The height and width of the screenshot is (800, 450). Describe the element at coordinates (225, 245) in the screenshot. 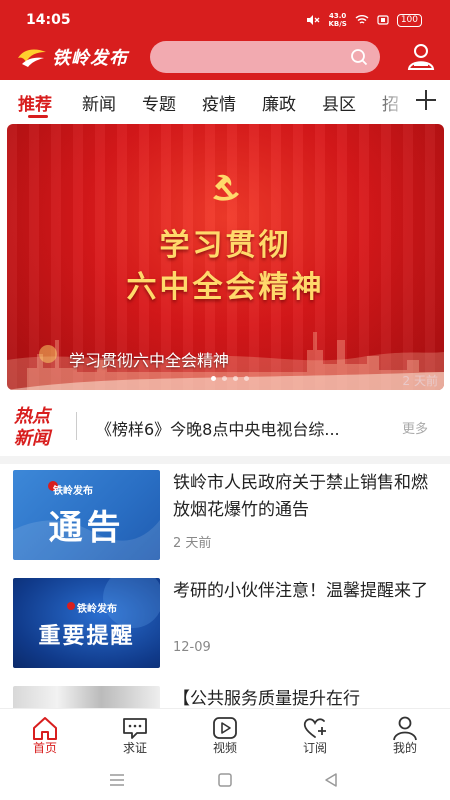

I see `banner-headline-1: 学习贯彻` at that location.